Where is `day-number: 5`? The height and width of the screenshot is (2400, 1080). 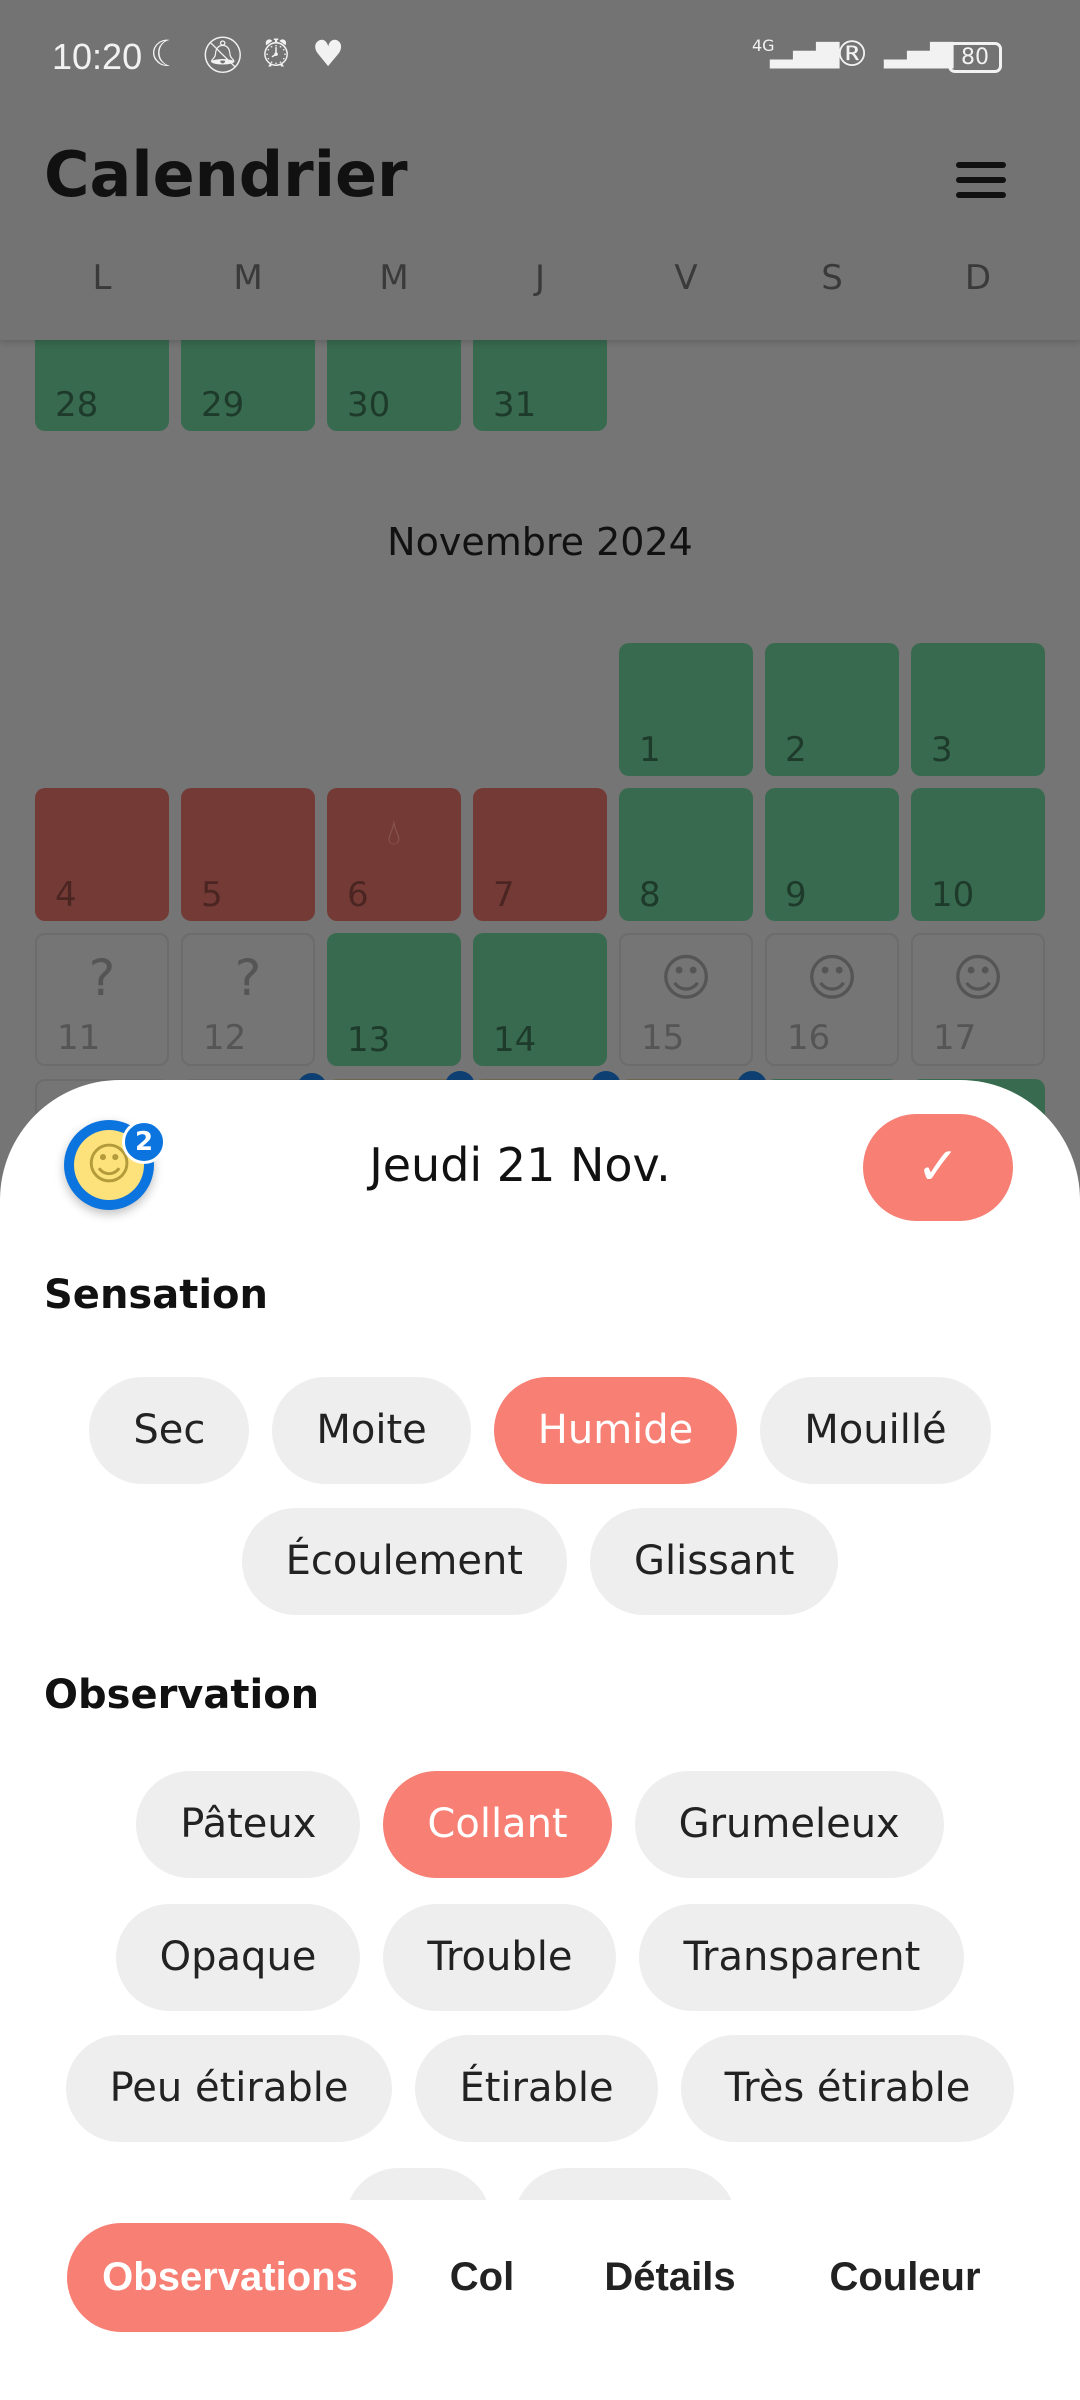
day-number: 5 is located at coordinates (212, 895).